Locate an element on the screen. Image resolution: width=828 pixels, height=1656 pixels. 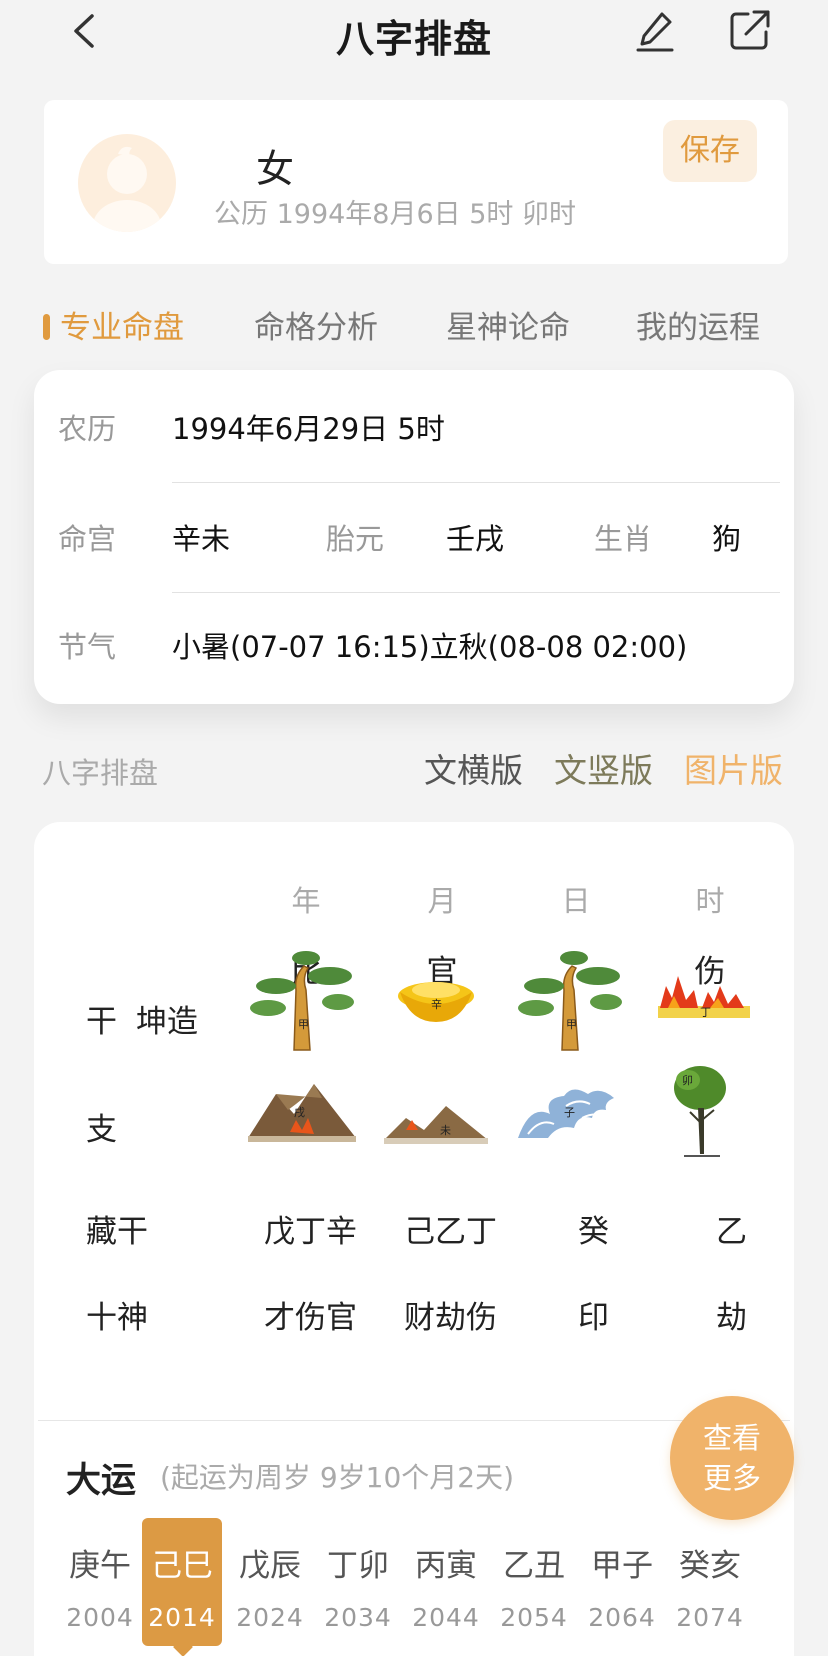
vertical-text-version-button: 文竖版 is located at coordinates (603, 768).